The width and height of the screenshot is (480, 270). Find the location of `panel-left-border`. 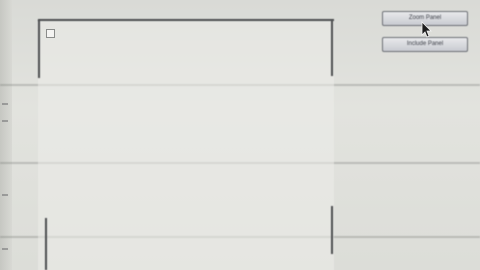

panel-left-border is located at coordinates (39, 49).